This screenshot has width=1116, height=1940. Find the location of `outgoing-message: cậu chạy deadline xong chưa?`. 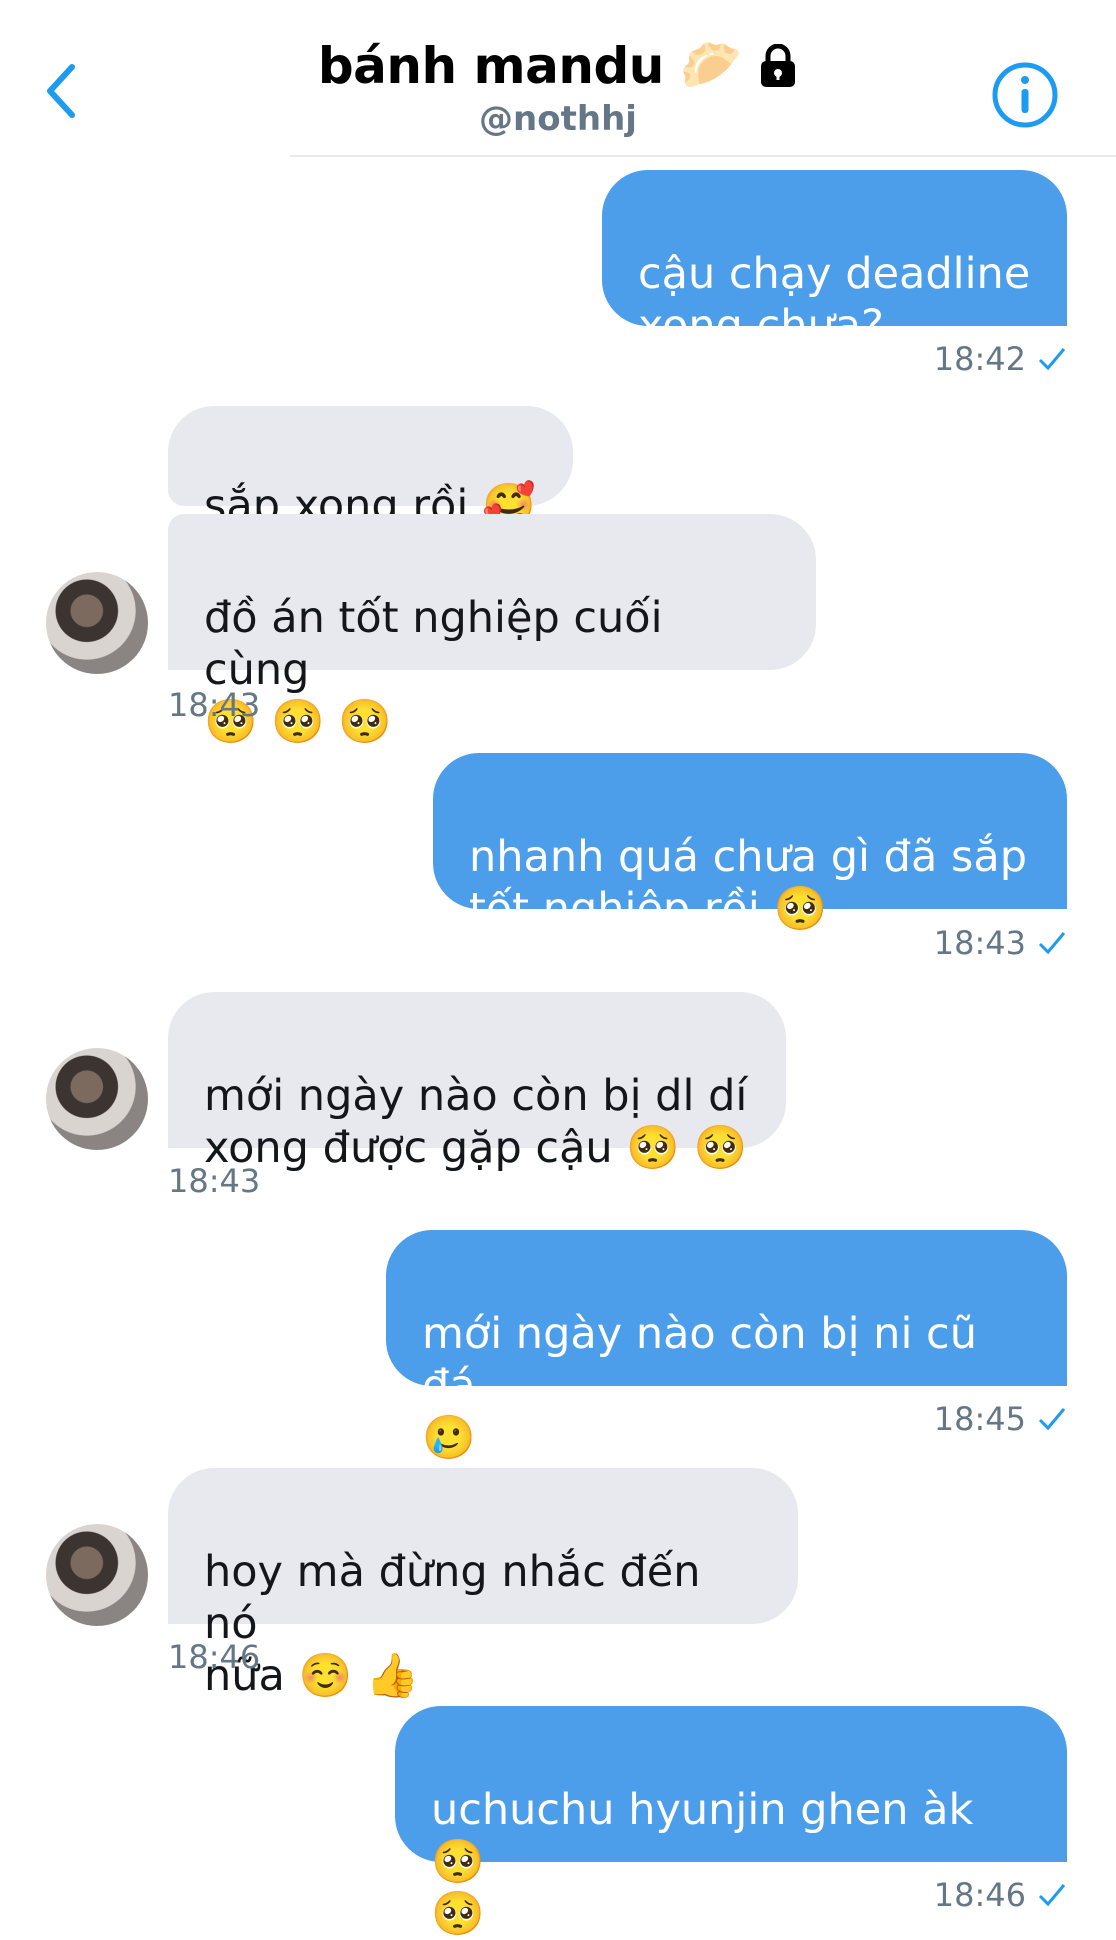

outgoing-message: cậu chạy deadline xong chưa? is located at coordinates (834, 260).